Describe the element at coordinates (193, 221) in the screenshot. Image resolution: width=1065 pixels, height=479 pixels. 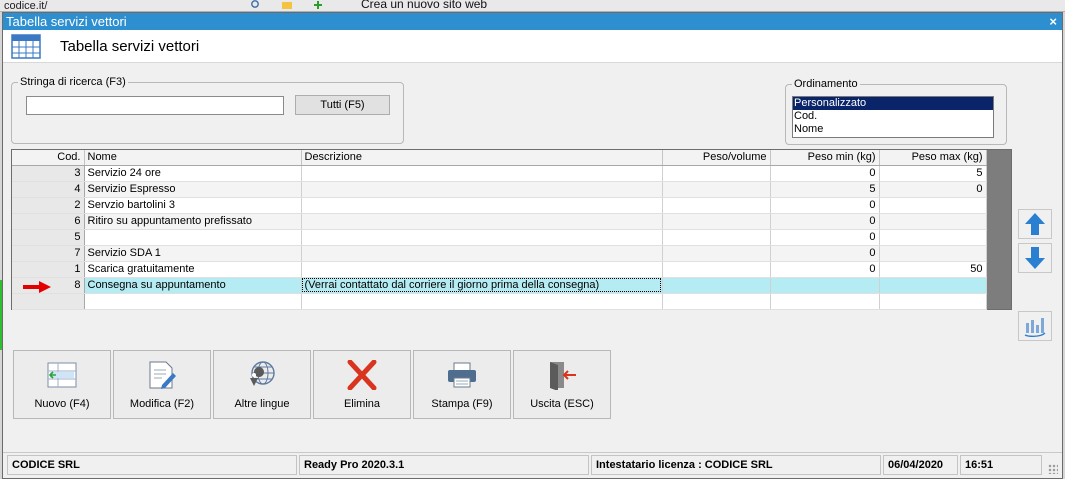
I see `cell-nome: Ritiro su appuntamento prefissato` at that location.